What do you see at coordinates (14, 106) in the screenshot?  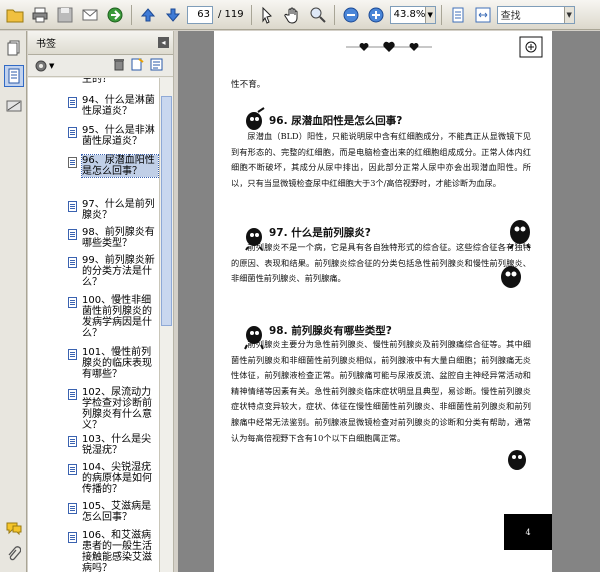 I see `signatures-panel-button` at bounding box center [14, 106].